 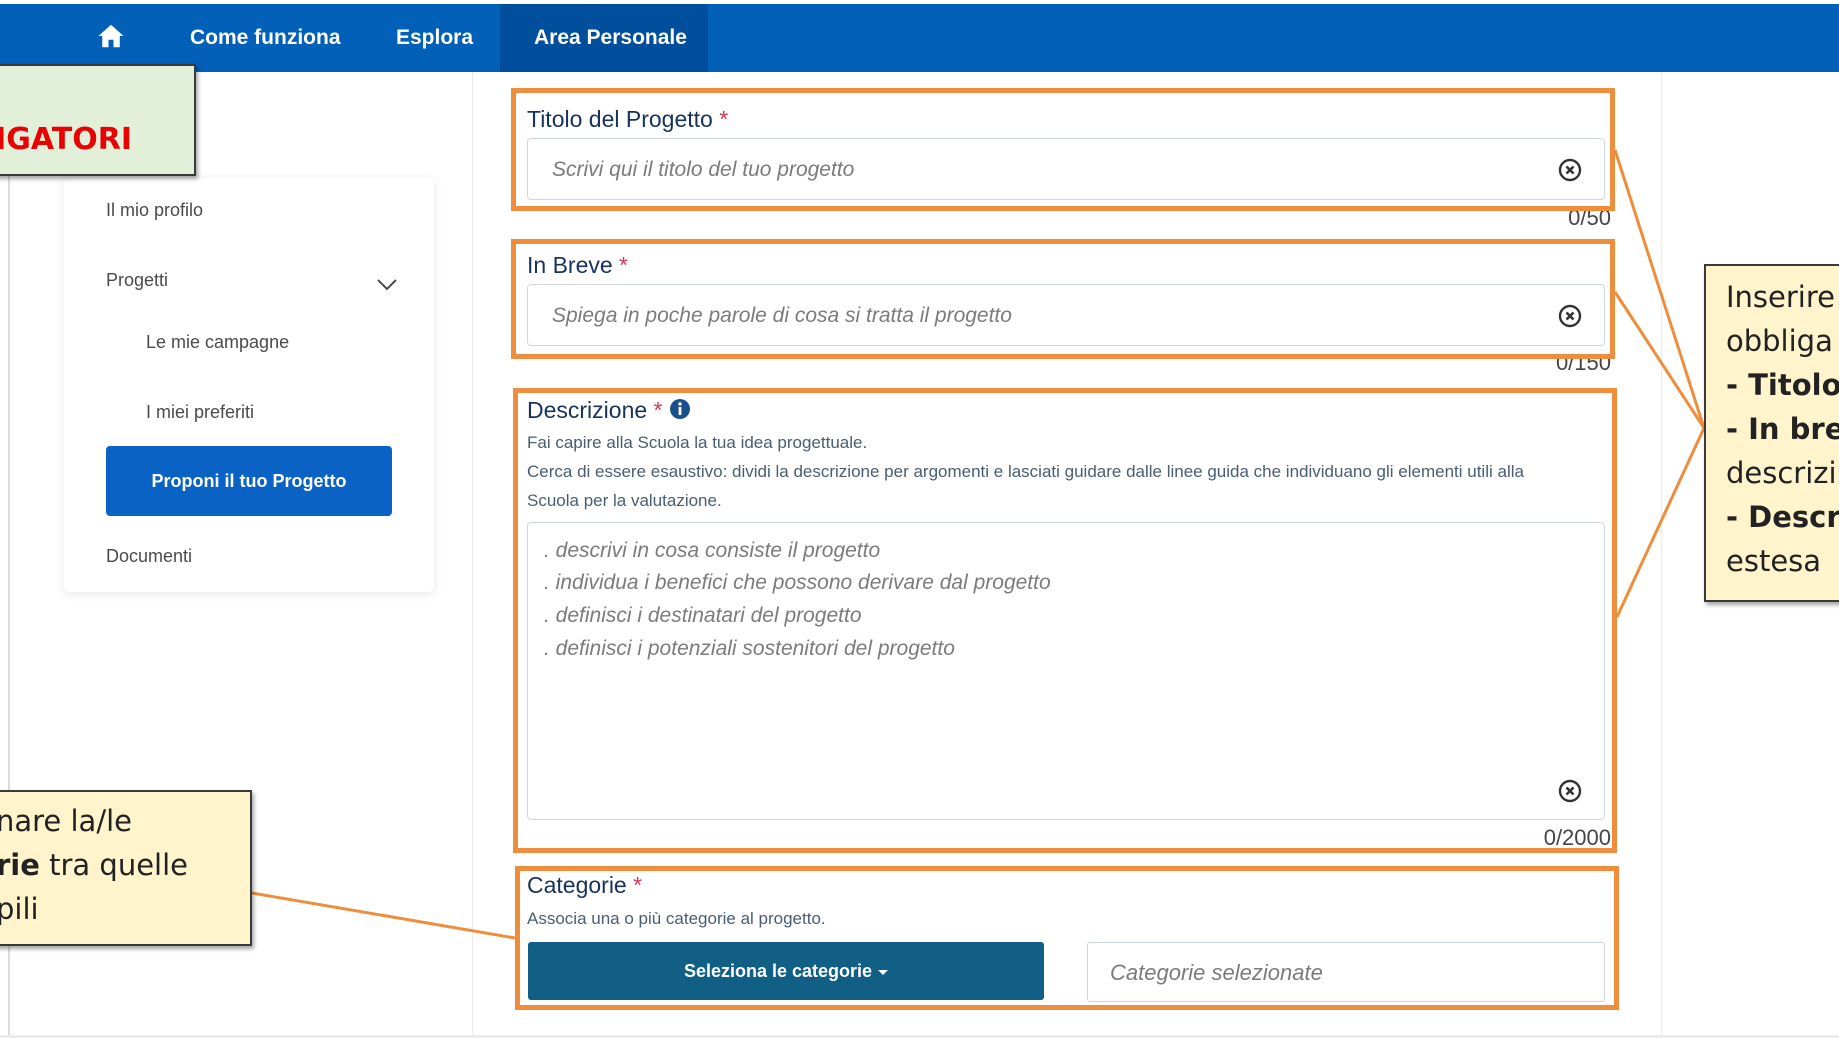 What do you see at coordinates (680, 409) in the screenshot?
I see `info-icon` at bounding box center [680, 409].